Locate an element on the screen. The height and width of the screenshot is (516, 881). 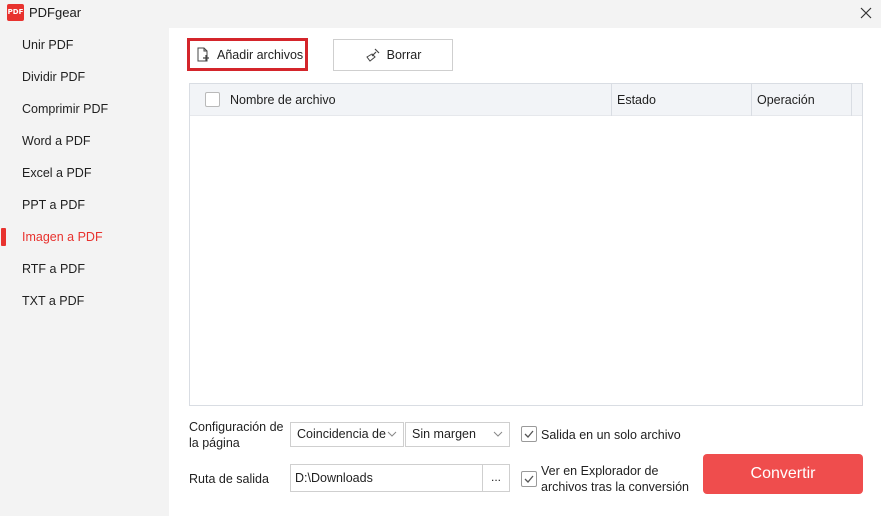
broom-icon is located at coordinates (372, 55).